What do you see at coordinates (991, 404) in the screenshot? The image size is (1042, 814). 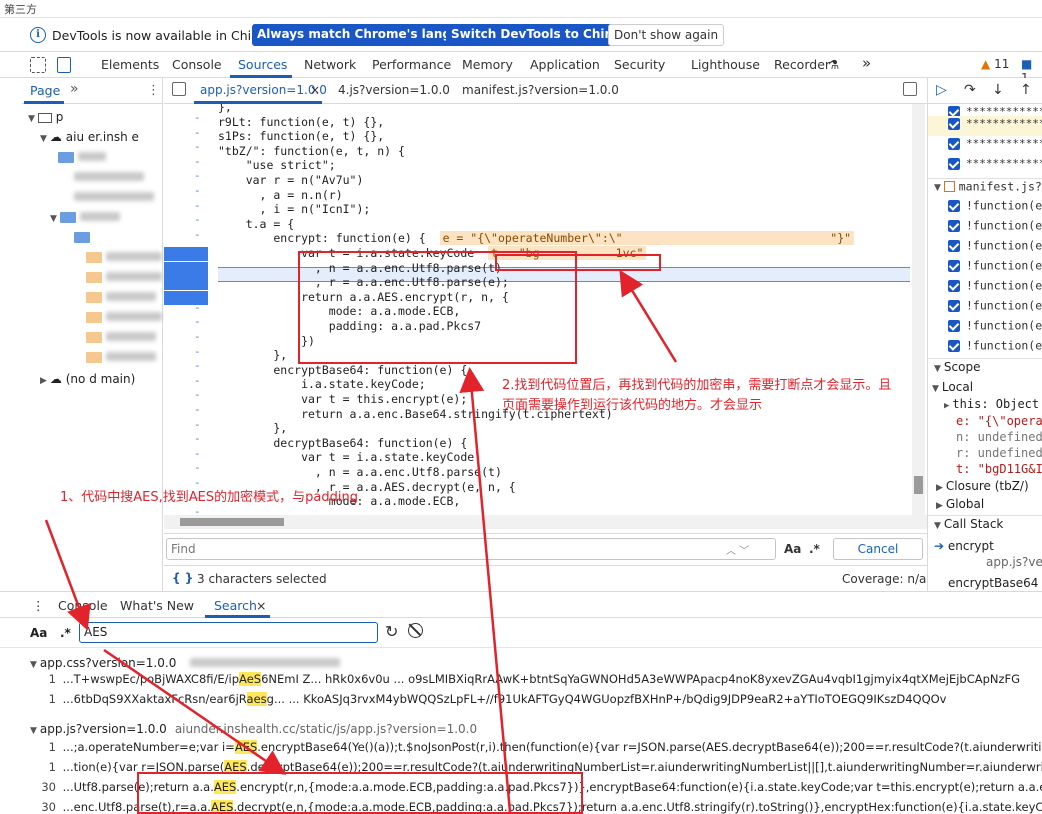 I see `scope-var-this: ▶ this: Object` at bounding box center [991, 404].